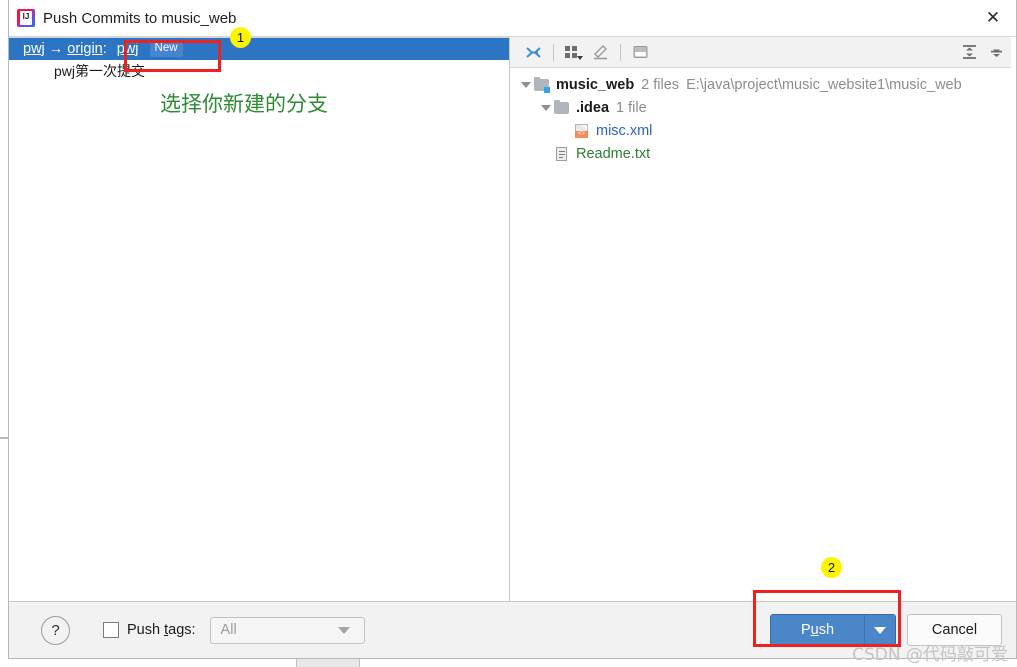  I want to click on push-button: Pu sh, so click(818, 630).